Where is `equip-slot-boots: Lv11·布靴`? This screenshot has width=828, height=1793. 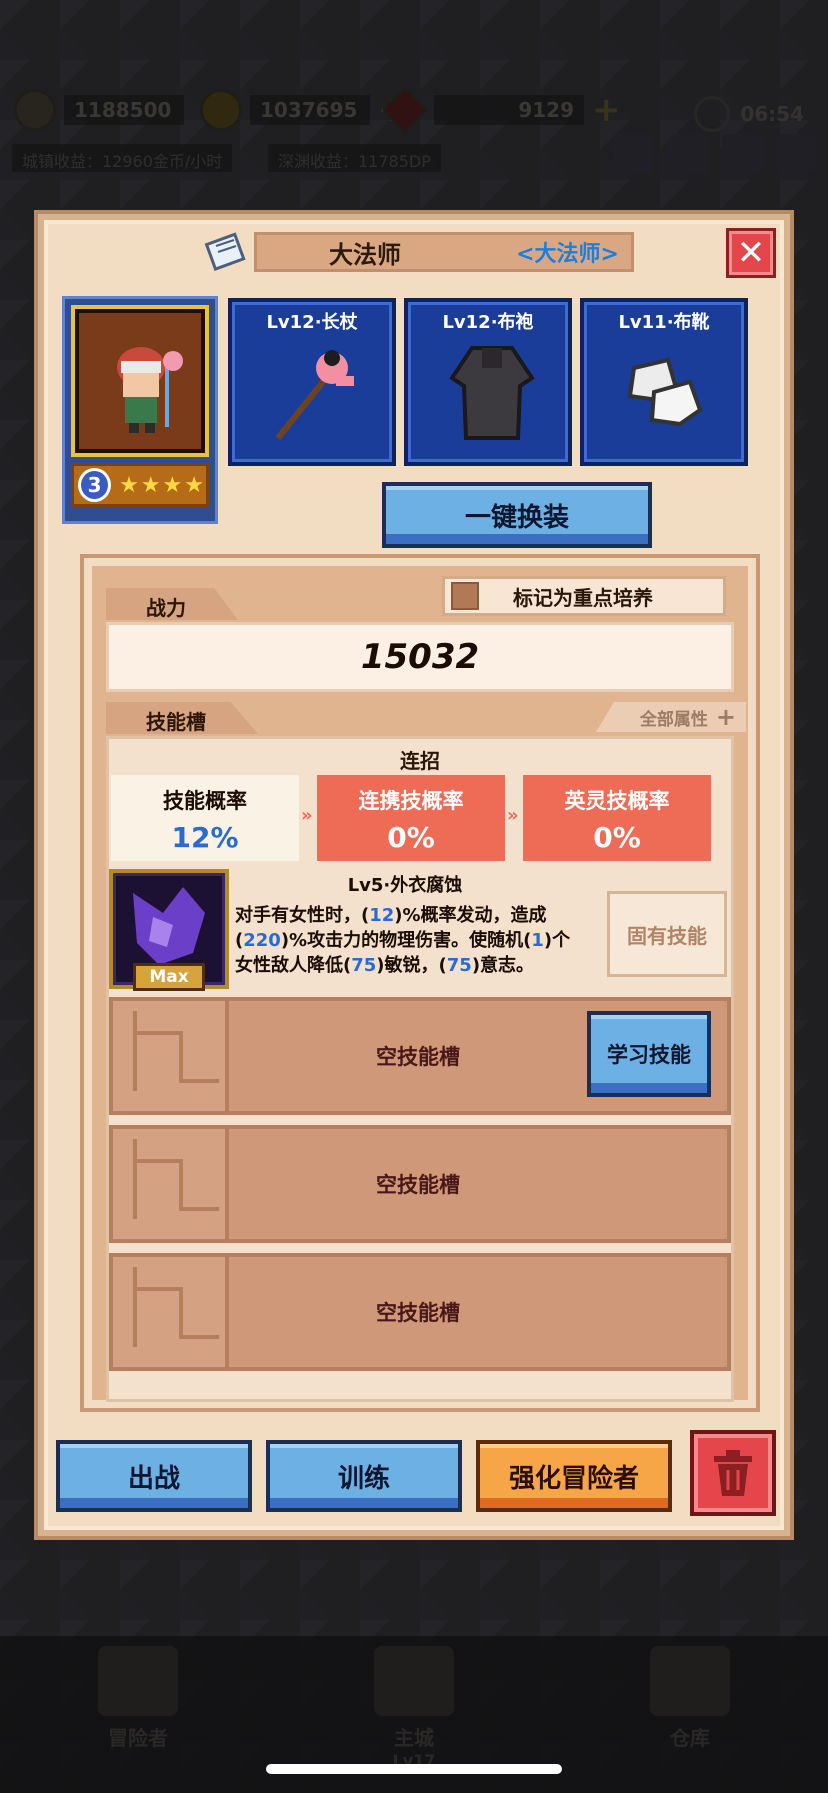 equip-slot-boots: Lv11·布靴 is located at coordinates (664, 382).